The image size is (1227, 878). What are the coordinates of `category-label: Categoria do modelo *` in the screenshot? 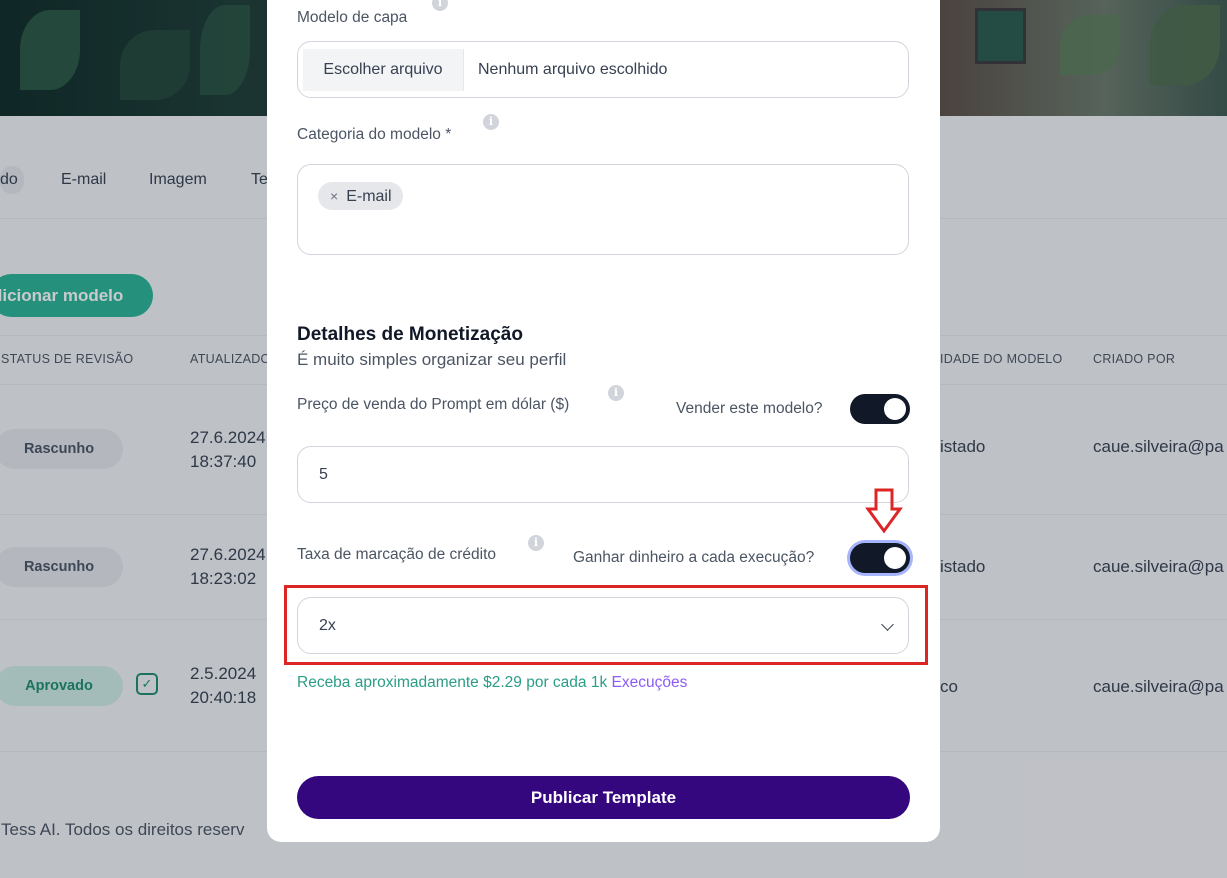 It's located at (374, 134).